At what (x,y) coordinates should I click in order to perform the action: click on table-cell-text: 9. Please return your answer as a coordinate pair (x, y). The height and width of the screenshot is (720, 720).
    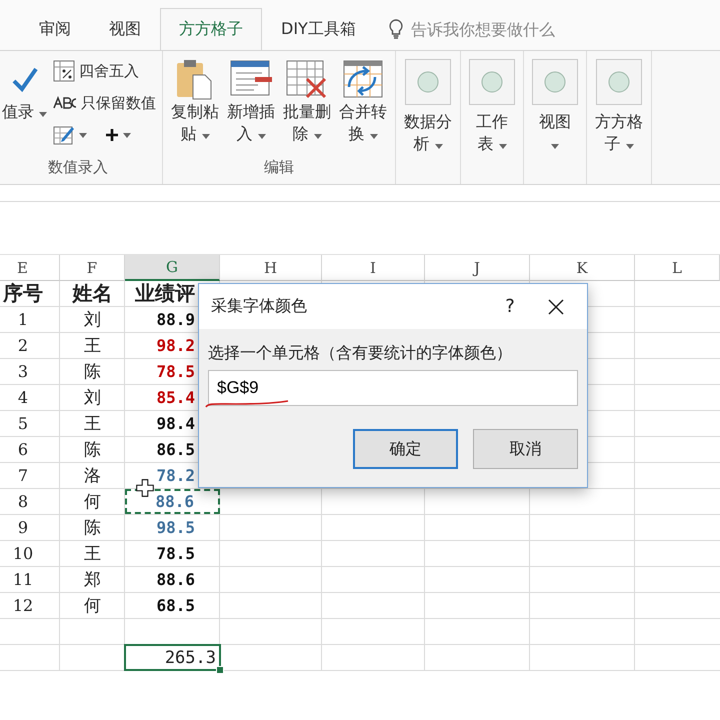
    Looking at the image, I should click on (23, 528).